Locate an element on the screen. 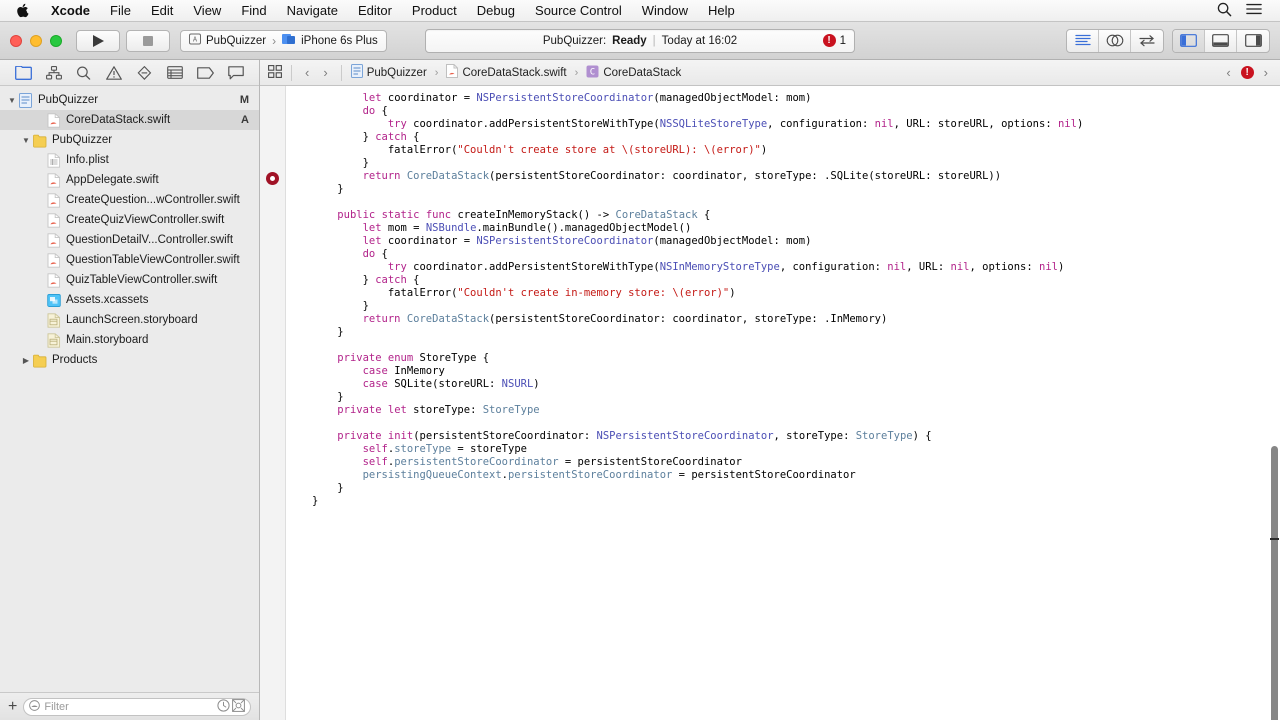  report-navigator-tab is located at coordinates (236, 73).